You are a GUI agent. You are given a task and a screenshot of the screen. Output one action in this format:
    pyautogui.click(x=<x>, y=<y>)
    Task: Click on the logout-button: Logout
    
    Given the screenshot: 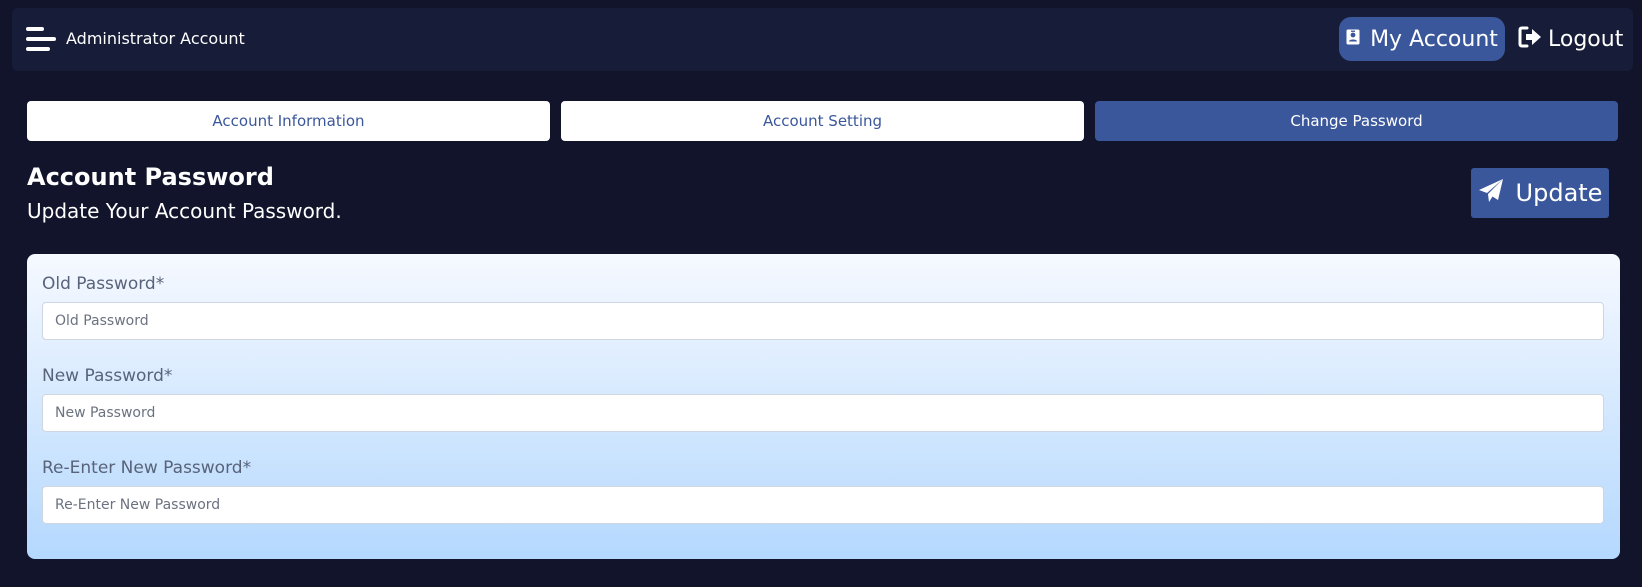 What is the action you would take?
    pyautogui.click(x=1570, y=39)
    